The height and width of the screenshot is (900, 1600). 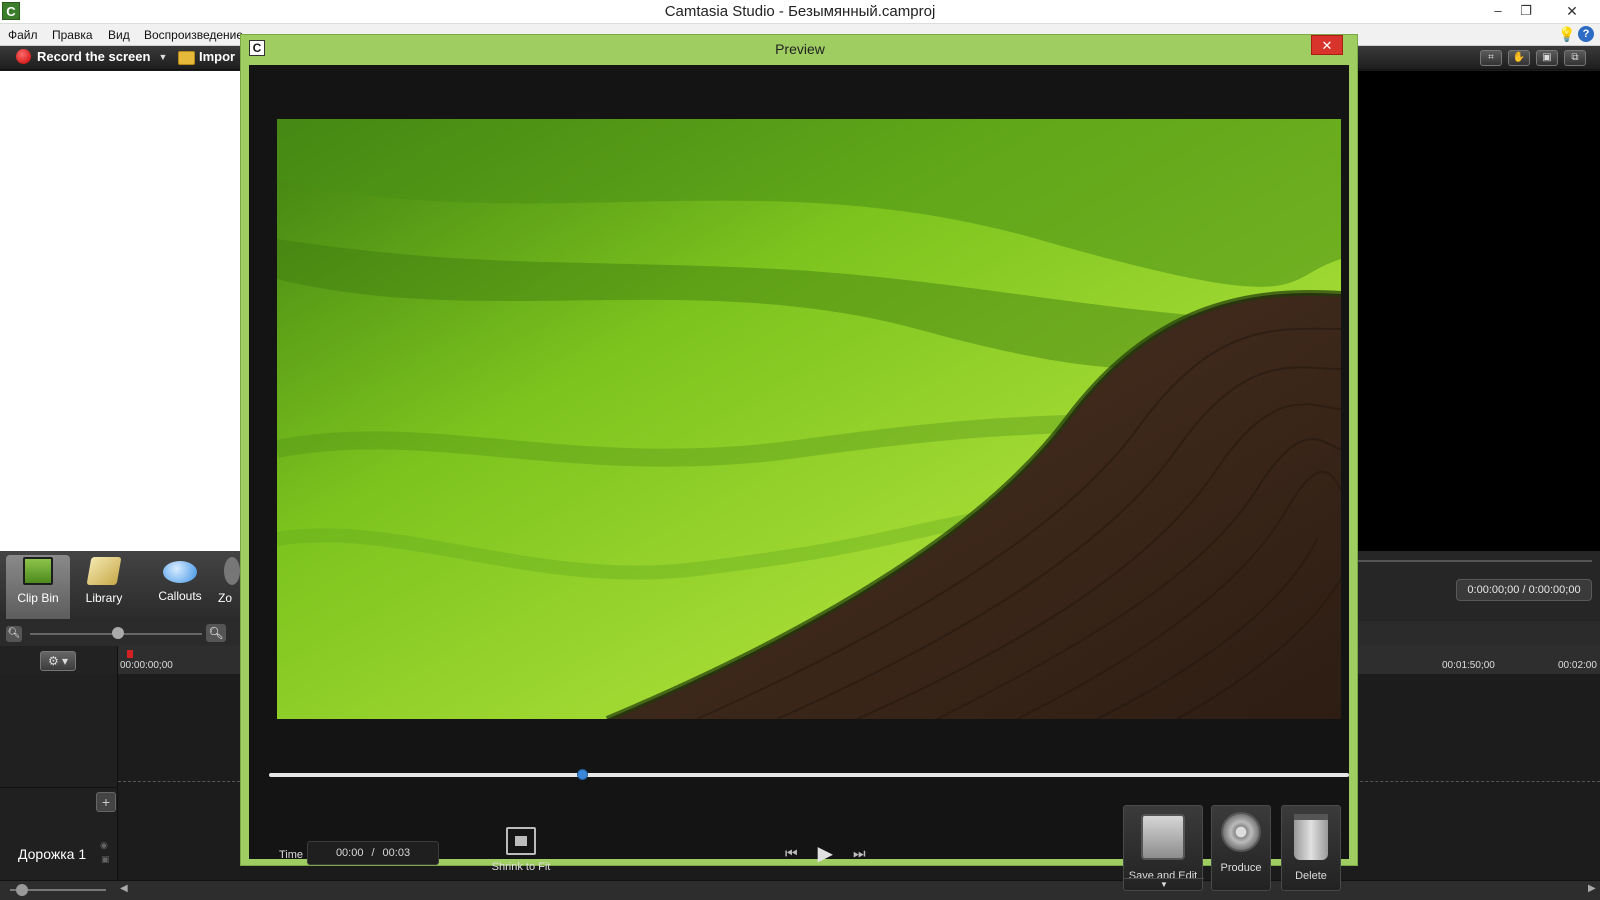 I want to click on ruler-label: 00:02:00, so click(x=1577, y=665).